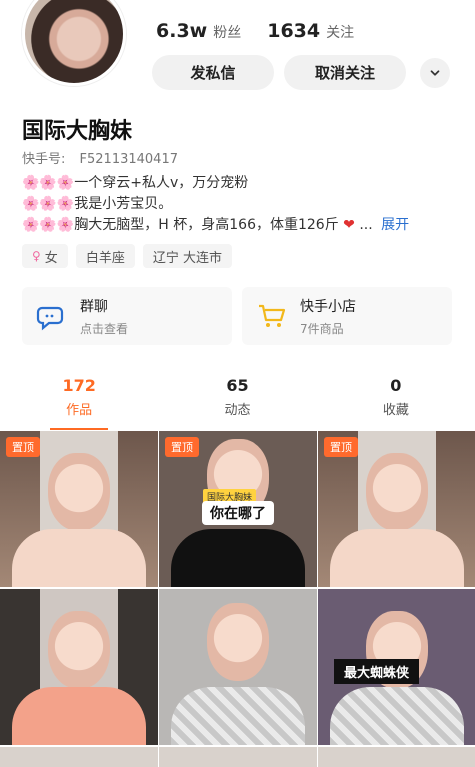 The height and width of the screenshot is (767, 475). Describe the element at coordinates (97, 204) in the screenshot. I see `bio-line: 🌸🌸🌸我是小芳宝贝。` at that location.